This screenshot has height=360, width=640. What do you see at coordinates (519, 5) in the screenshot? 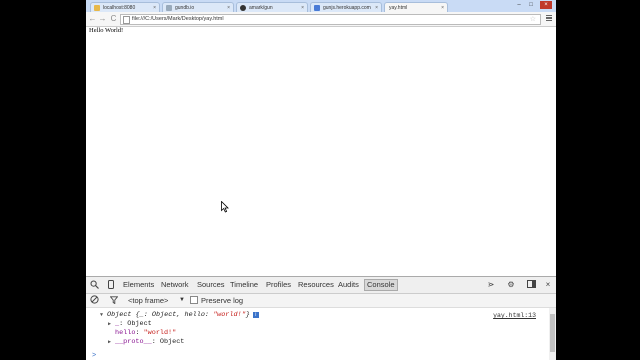
I see `minimize-button: –` at bounding box center [519, 5].